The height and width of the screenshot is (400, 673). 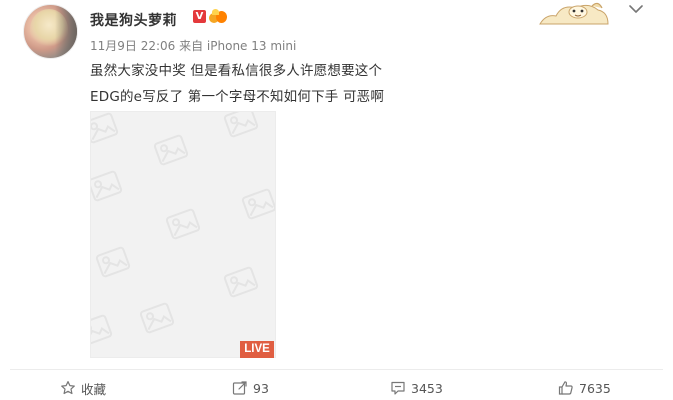 What do you see at coordinates (257, 349) in the screenshot?
I see `live-badge: LIVE` at bounding box center [257, 349].